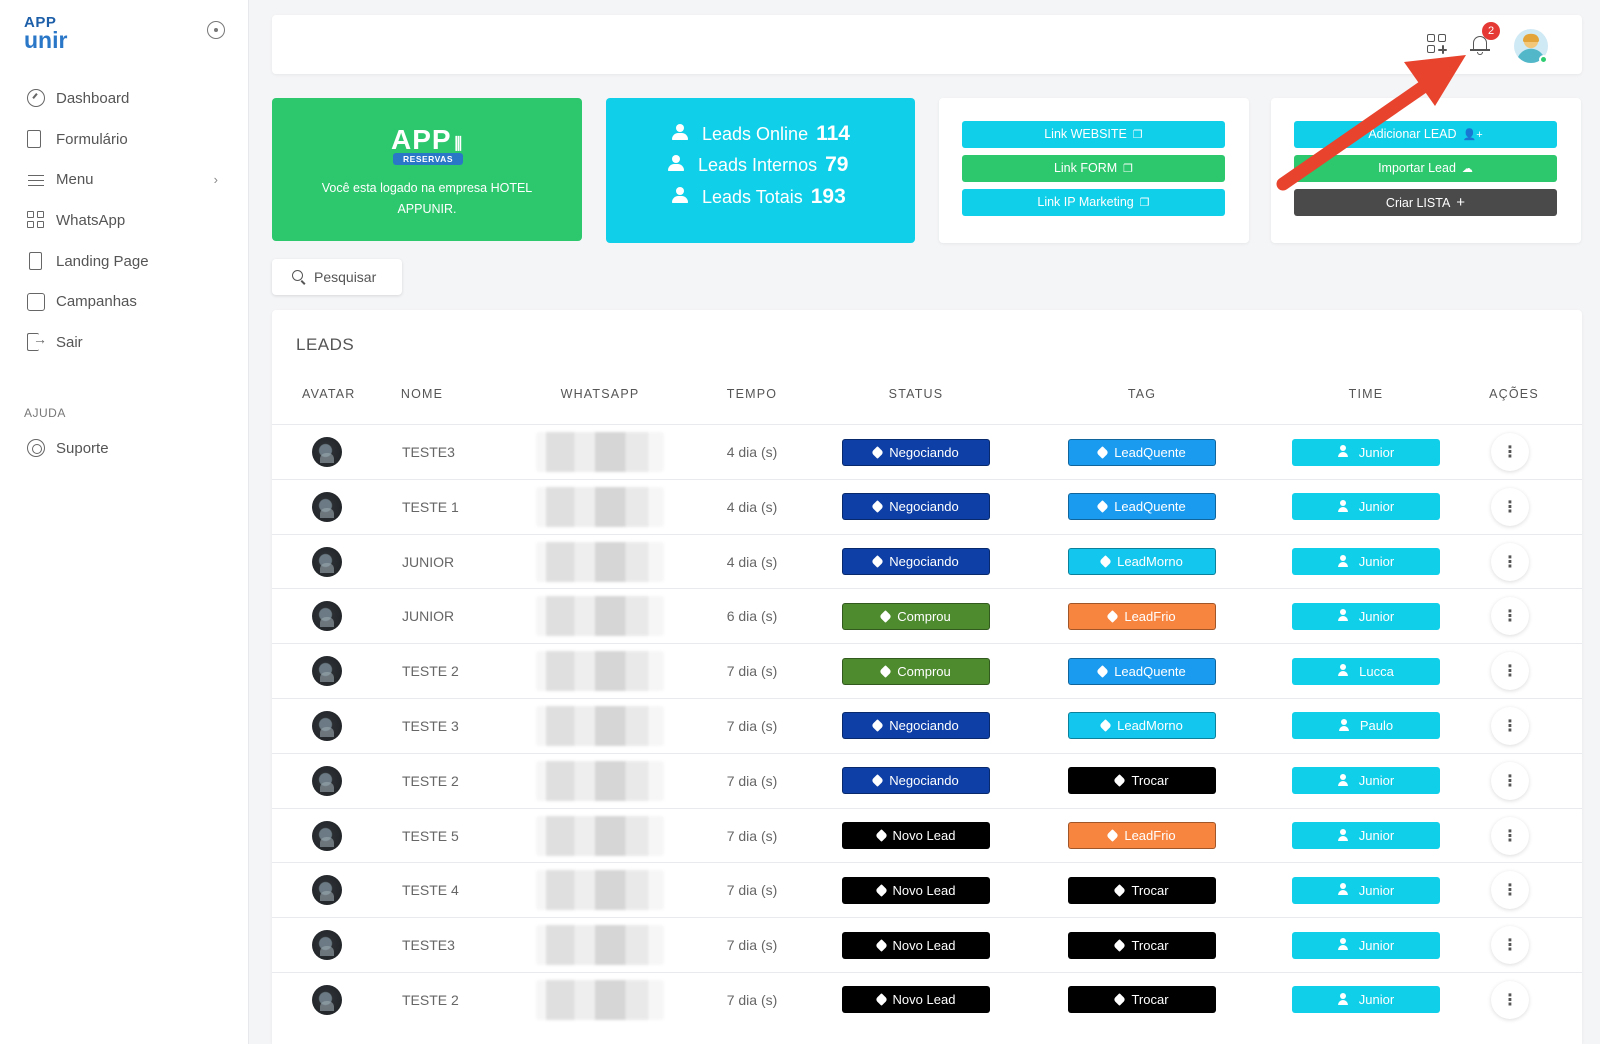 This screenshot has height=1044, width=1600. I want to click on tag-cell: LeadFrio, so click(1142, 836).